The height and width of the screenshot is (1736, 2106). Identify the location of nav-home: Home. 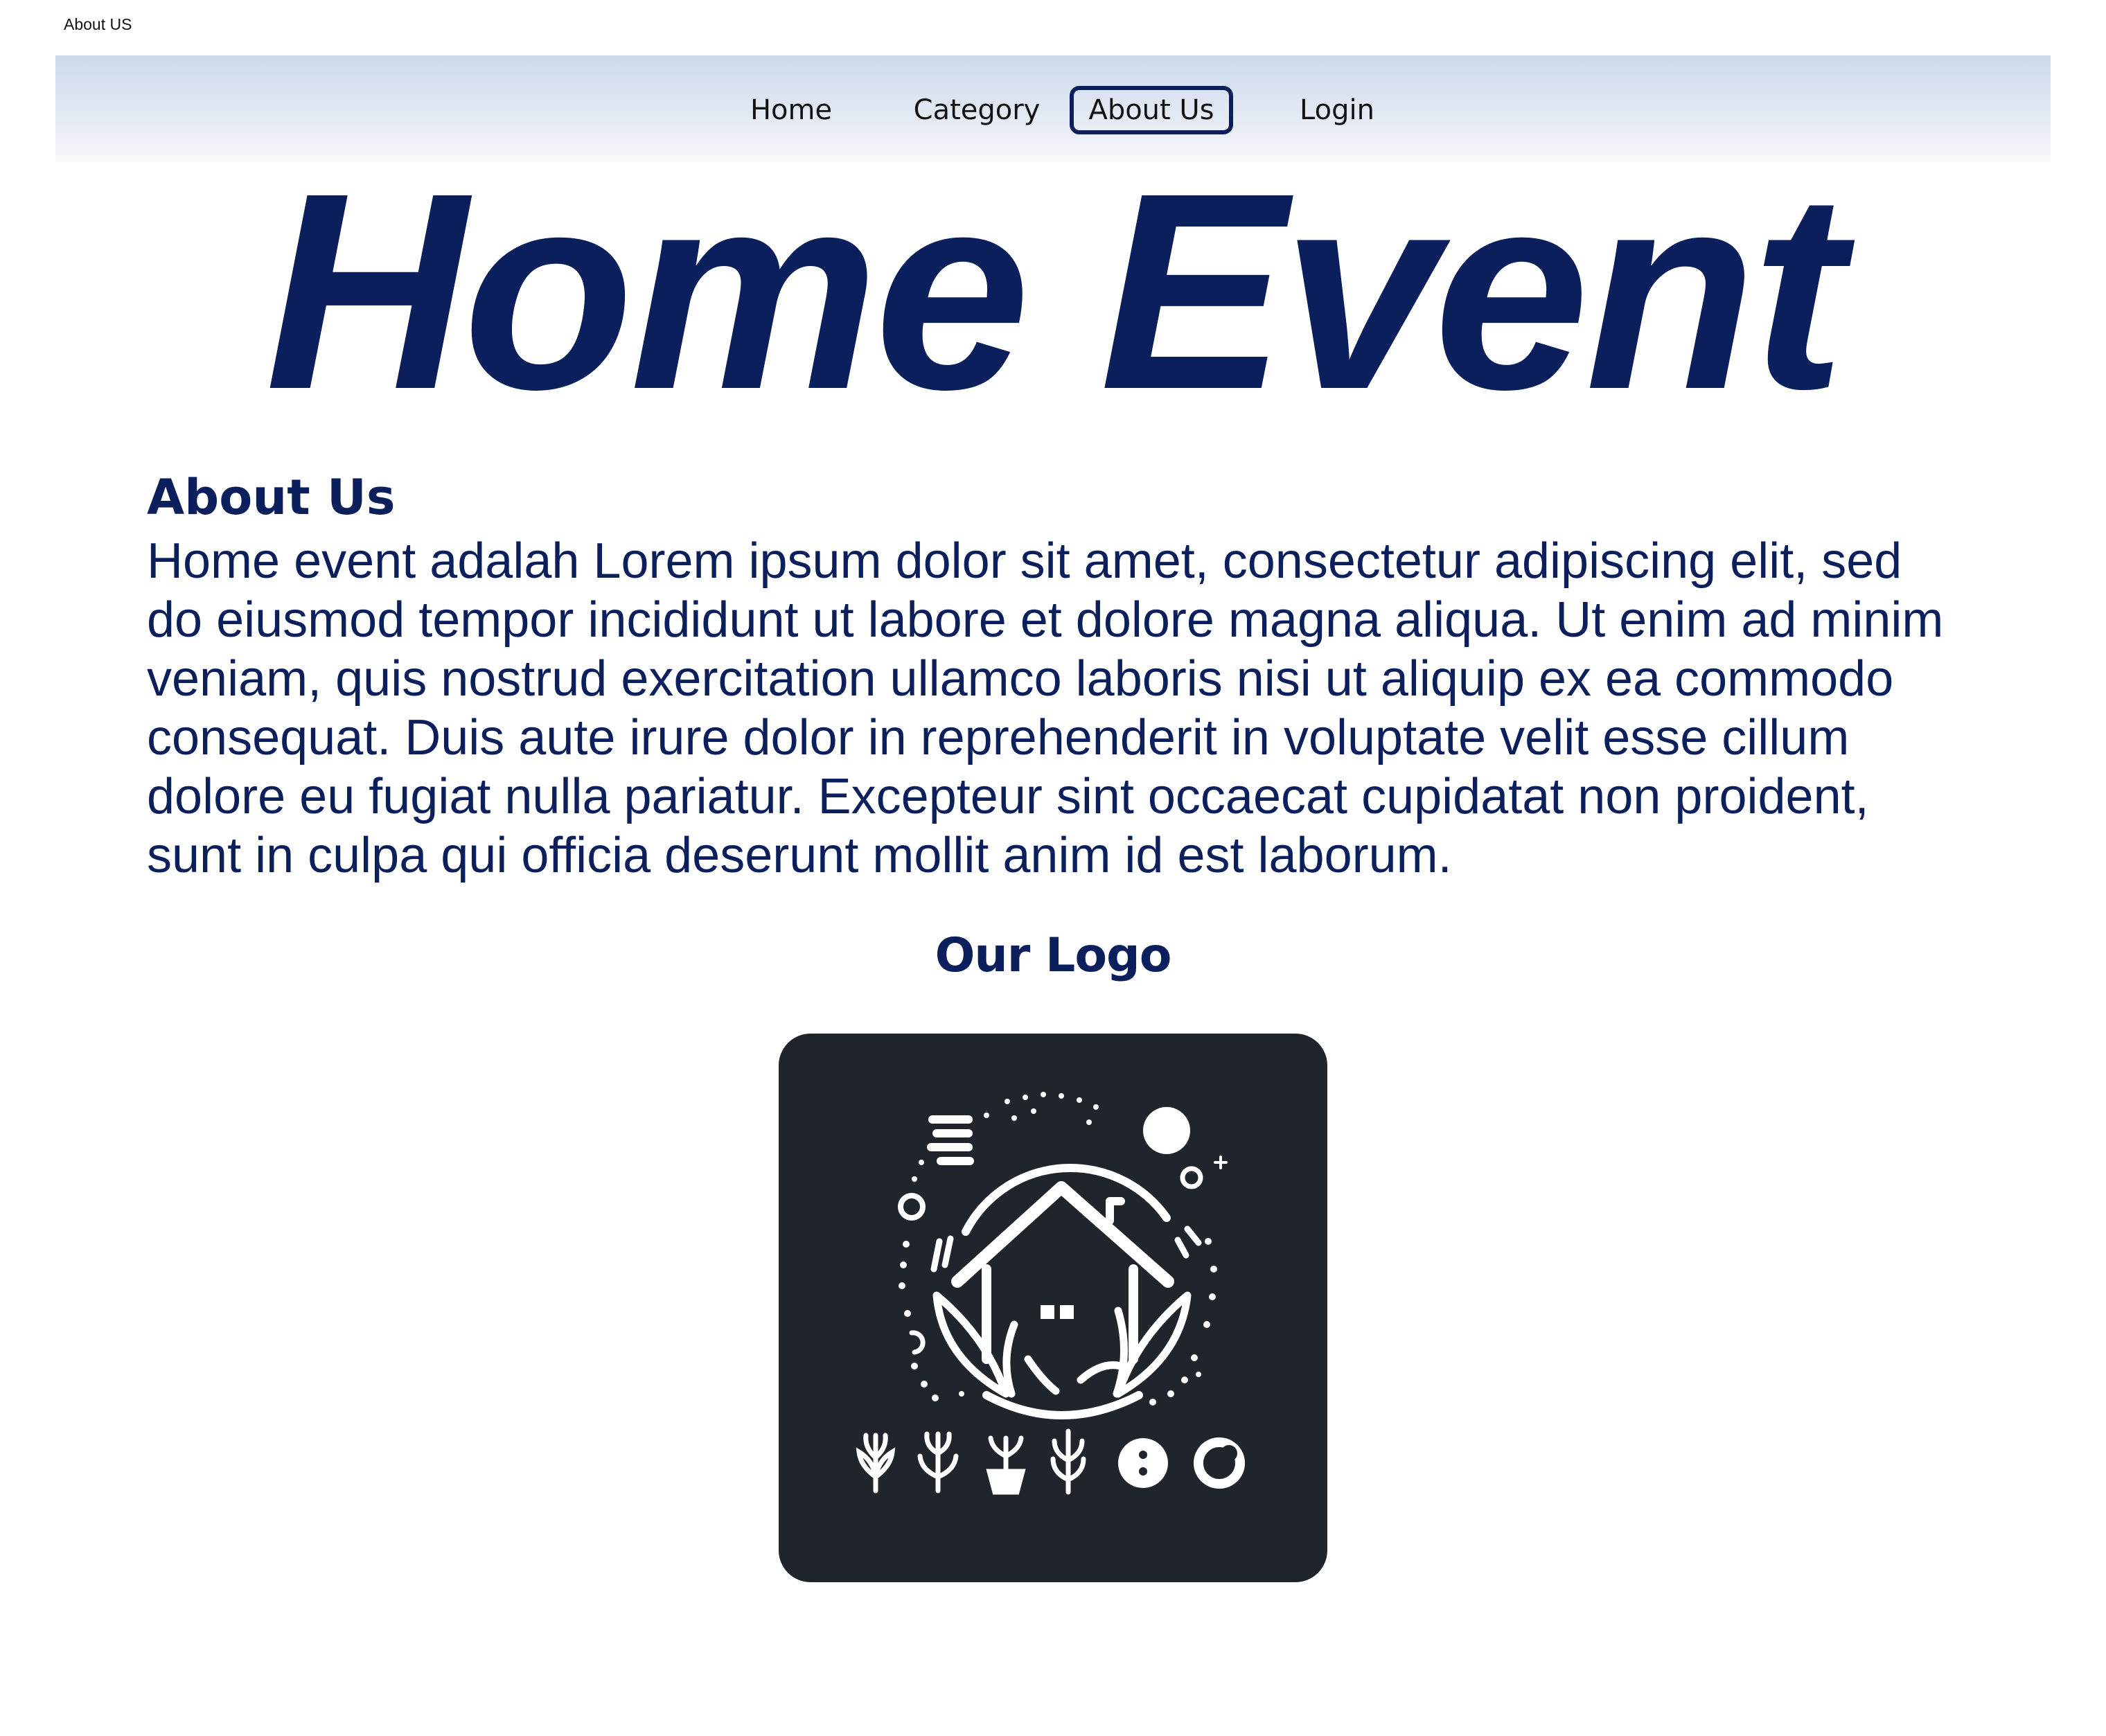
(791, 110).